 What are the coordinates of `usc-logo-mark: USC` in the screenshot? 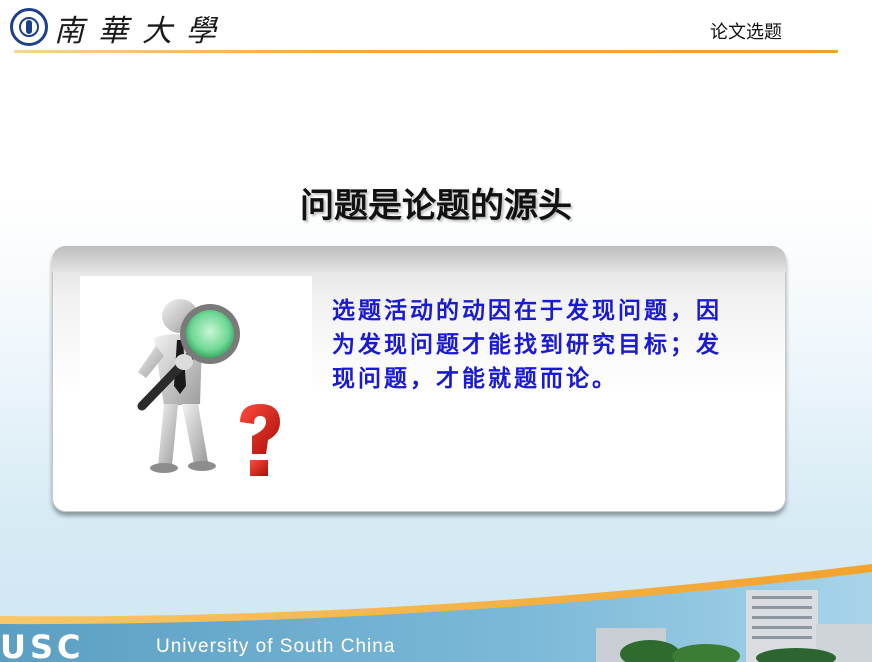 It's located at (42, 645).